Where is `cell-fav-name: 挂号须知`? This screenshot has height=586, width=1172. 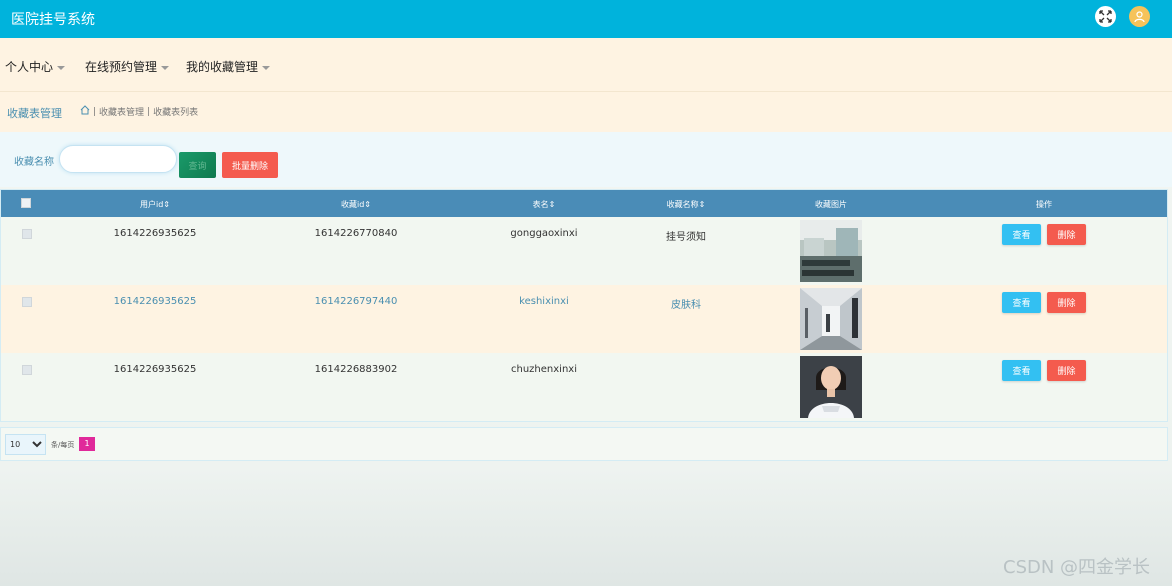 cell-fav-name: 挂号须知 is located at coordinates (686, 237).